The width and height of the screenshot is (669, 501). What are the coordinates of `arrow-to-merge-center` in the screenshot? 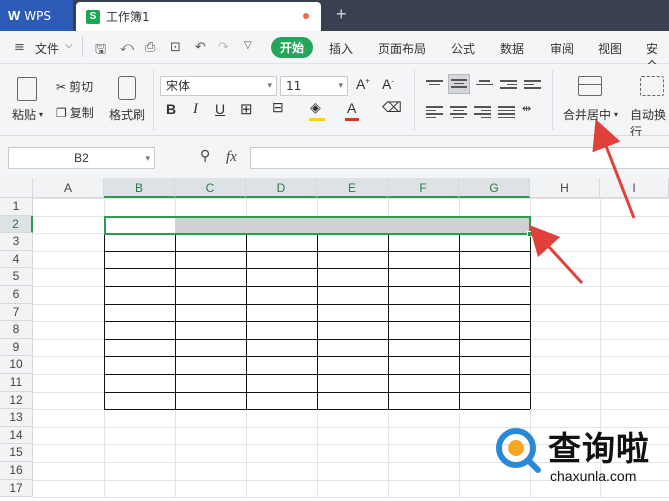 It's located at (614, 169).